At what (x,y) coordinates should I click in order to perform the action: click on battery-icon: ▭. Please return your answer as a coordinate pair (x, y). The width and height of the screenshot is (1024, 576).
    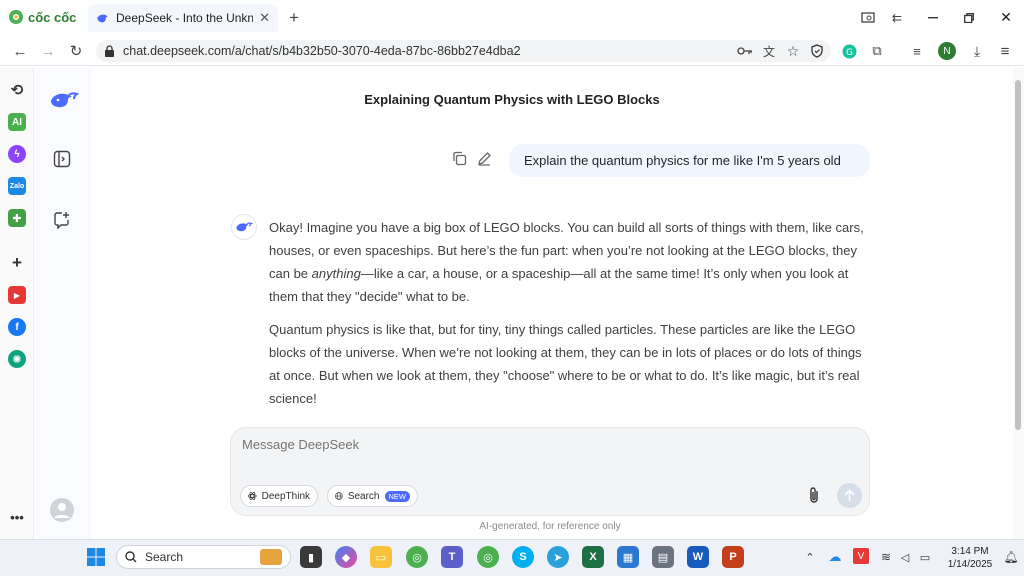
    Looking at the image, I should click on (925, 557).